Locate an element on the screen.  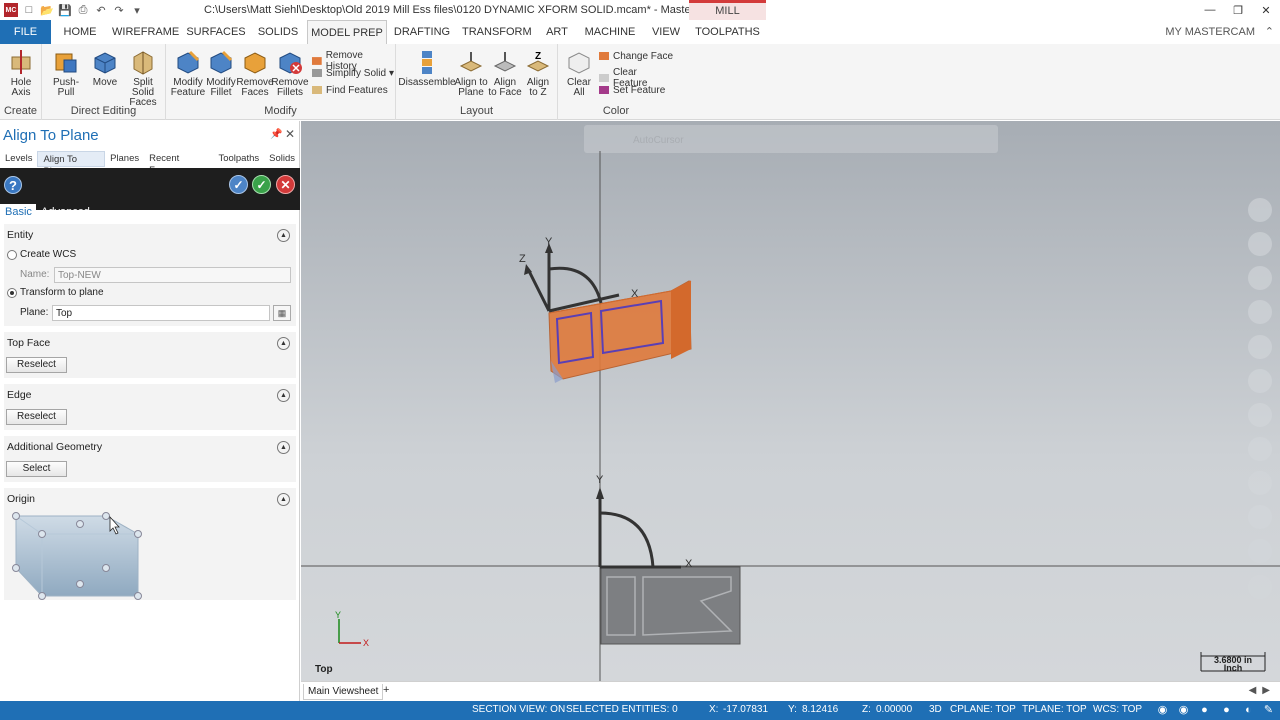
undo-icon: ↶ is located at coordinates (101, 10).